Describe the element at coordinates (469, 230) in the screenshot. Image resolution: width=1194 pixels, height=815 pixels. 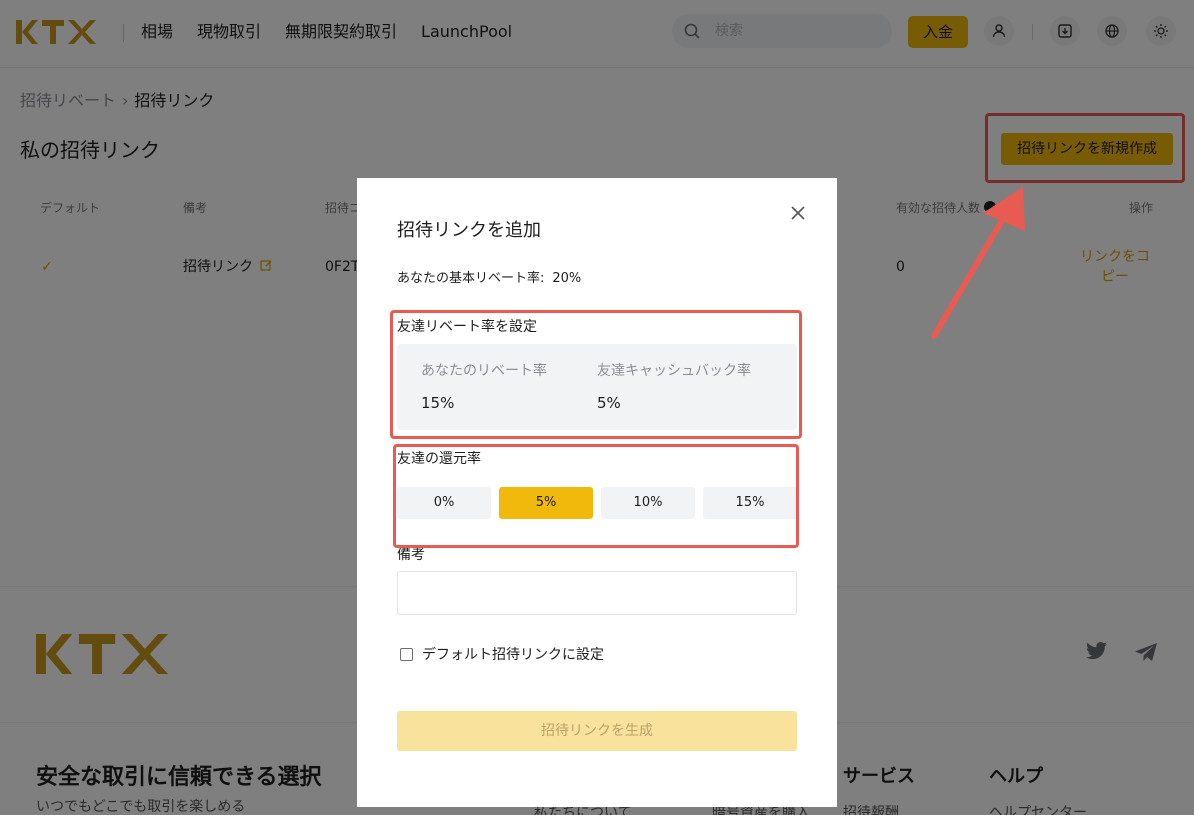
I see `dialog-title: 招待リンクを追加` at that location.